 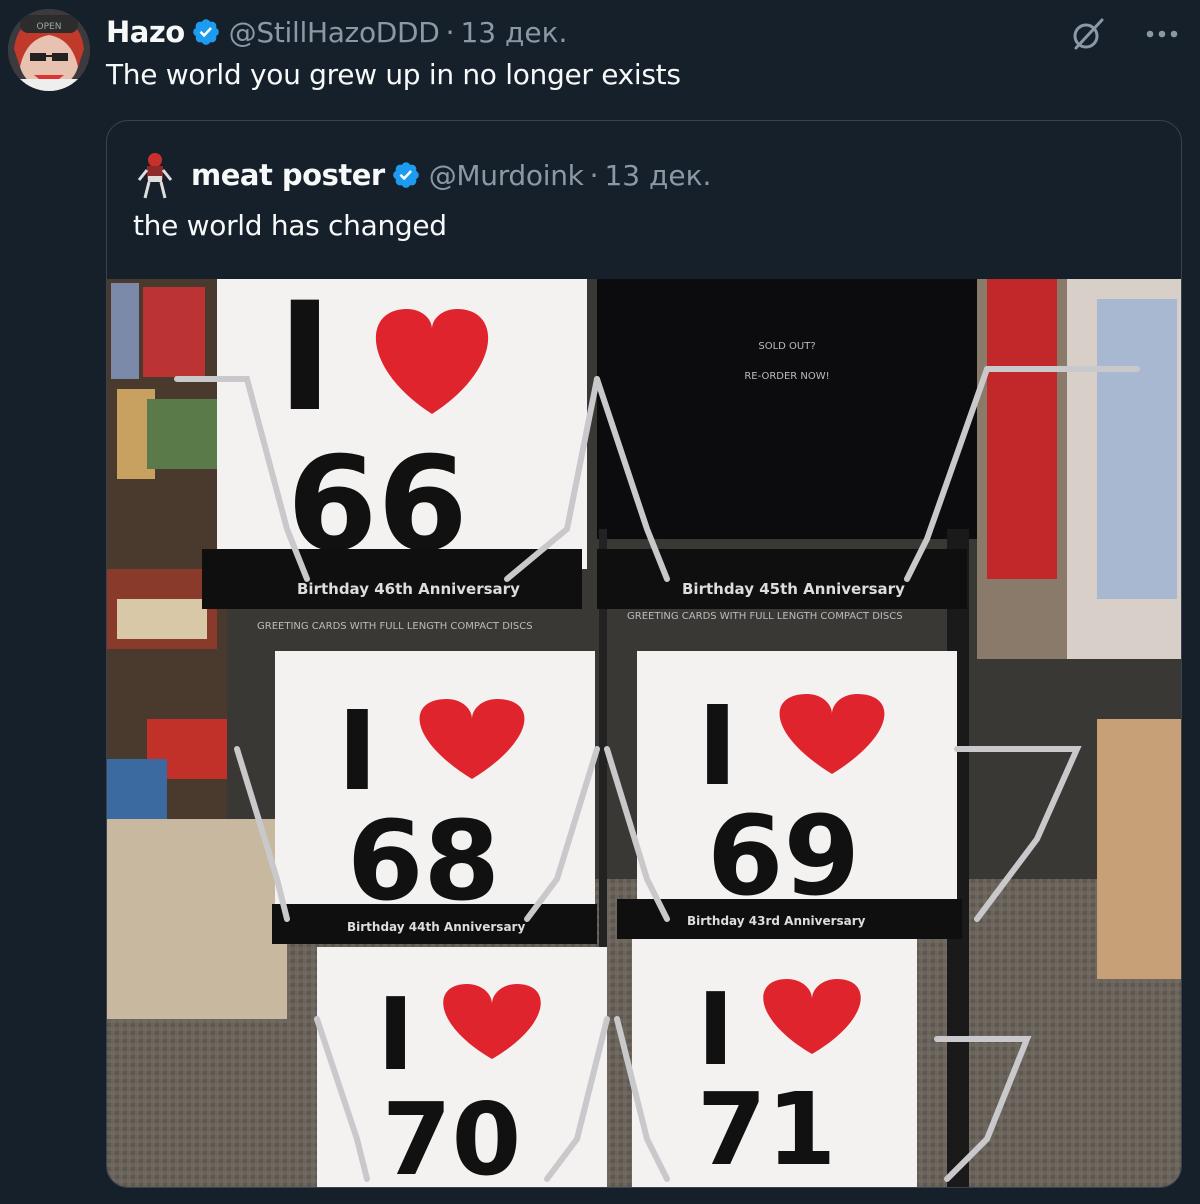 What do you see at coordinates (435, 788) in the screenshot?
I see `greeting-card-68: I 68` at bounding box center [435, 788].